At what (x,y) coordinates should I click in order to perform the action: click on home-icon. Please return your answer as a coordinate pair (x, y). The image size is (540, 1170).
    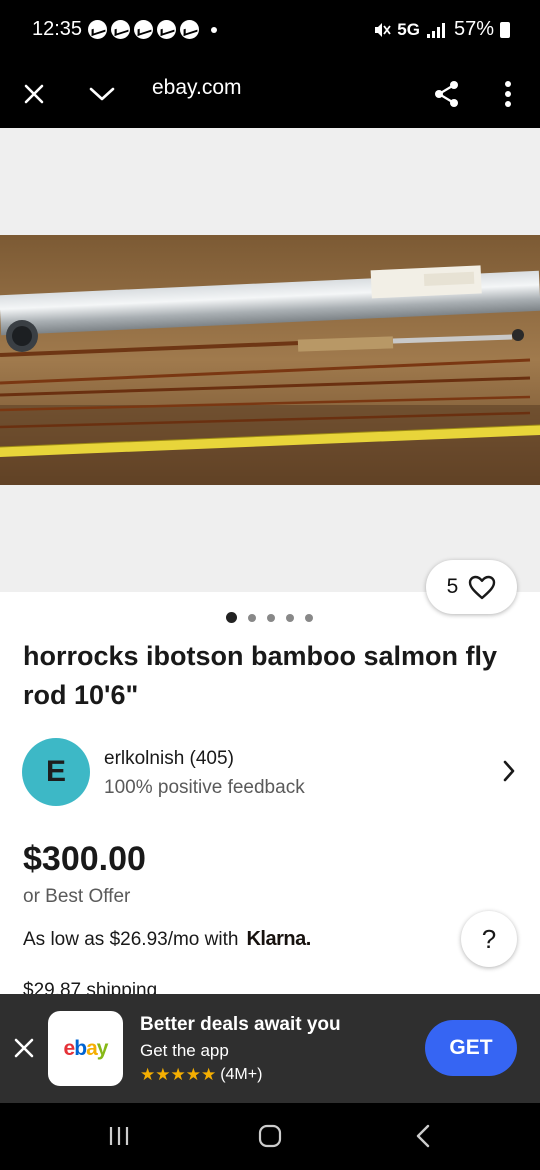
    Looking at the image, I should click on (270, 1136).